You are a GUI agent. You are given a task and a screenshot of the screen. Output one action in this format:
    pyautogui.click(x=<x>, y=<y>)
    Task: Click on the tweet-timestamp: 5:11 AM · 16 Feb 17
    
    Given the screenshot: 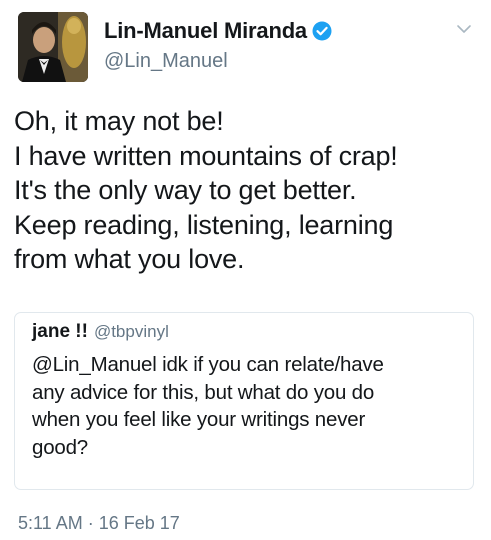 What is the action you would take?
    pyautogui.click(x=99, y=523)
    